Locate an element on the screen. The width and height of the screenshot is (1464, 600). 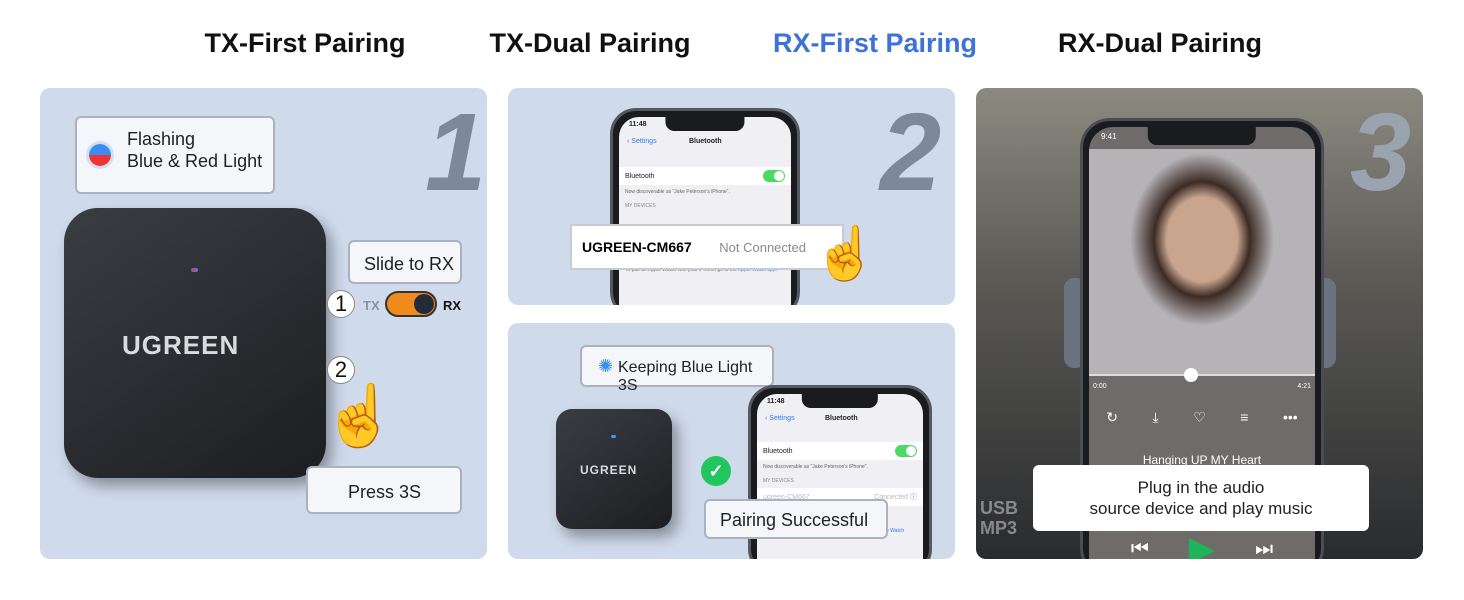
step-number: 2 is located at coordinates (911, 152).